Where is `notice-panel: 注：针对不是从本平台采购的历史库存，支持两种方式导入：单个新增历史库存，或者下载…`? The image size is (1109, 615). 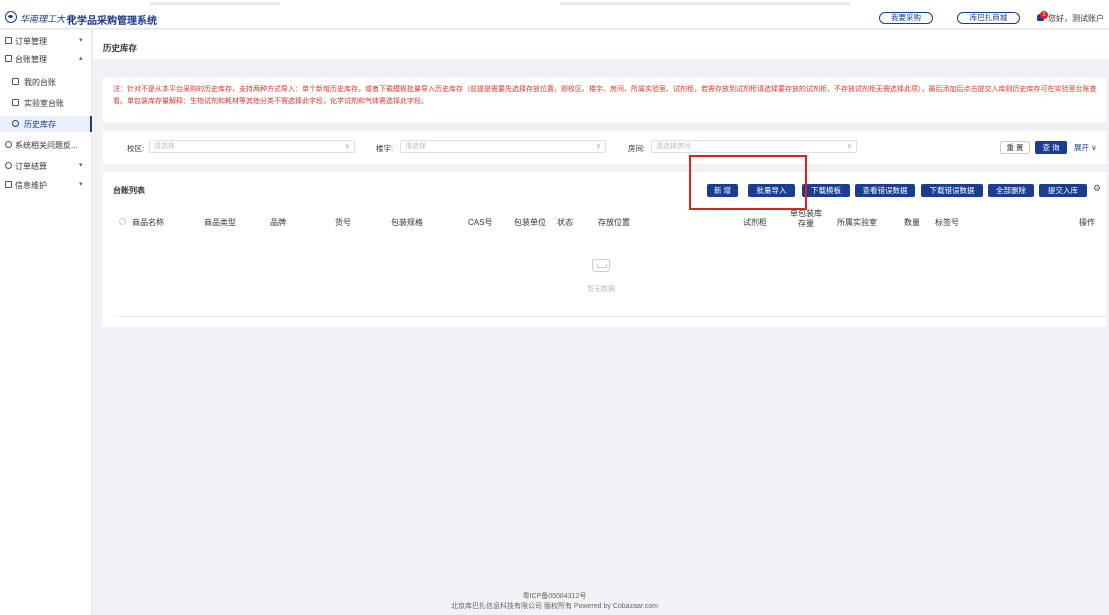 notice-panel: 注：针对不是从本平台采购的历史库存，支持两种方式导入：单个新增历史库存，或者下载… is located at coordinates (604, 100).